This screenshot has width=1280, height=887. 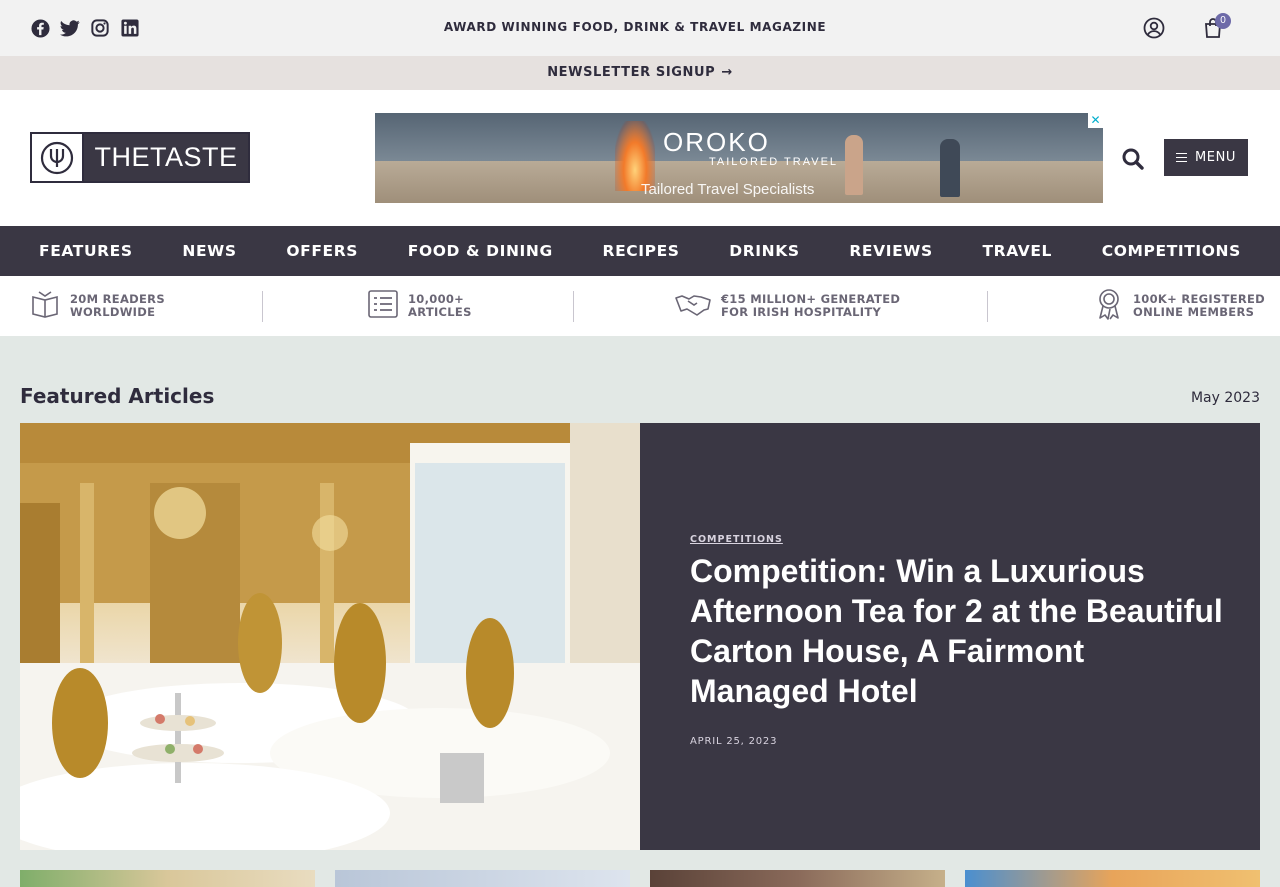 I want to click on hamburger-icon, so click(x=1181, y=157).